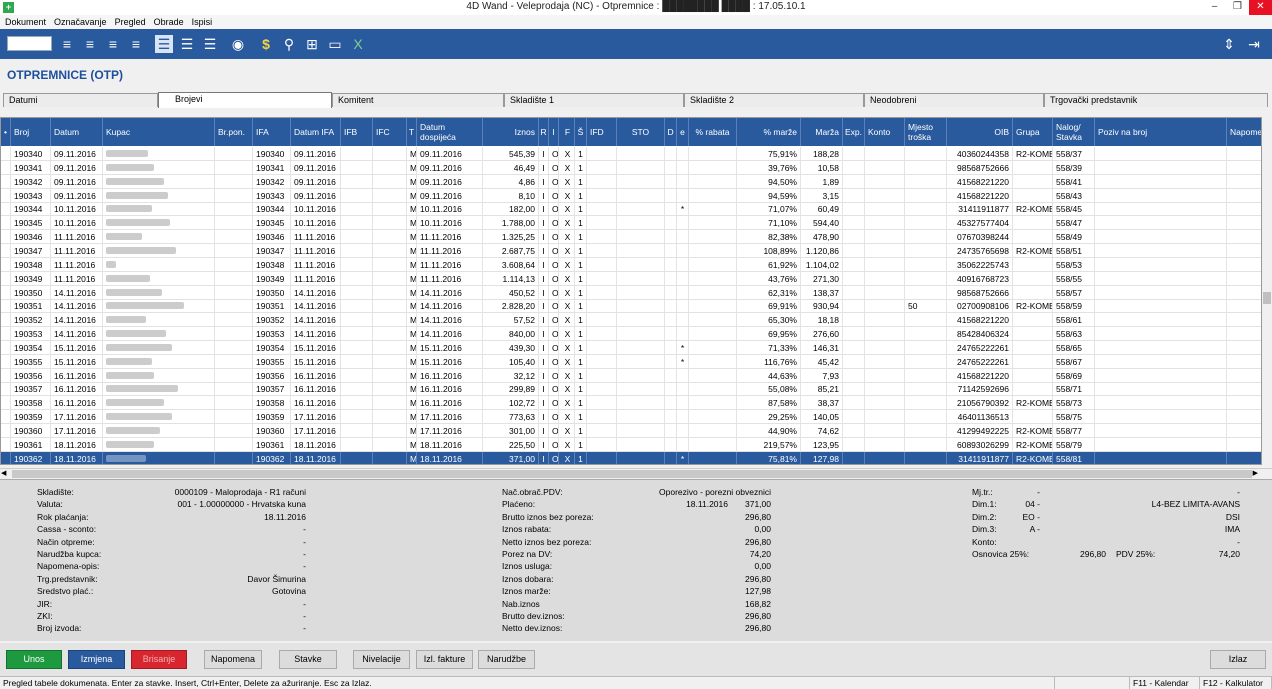 The height and width of the screenshot is (689, 1272). I want to click on list-refresh-icon: ≡, so click(136, 44).